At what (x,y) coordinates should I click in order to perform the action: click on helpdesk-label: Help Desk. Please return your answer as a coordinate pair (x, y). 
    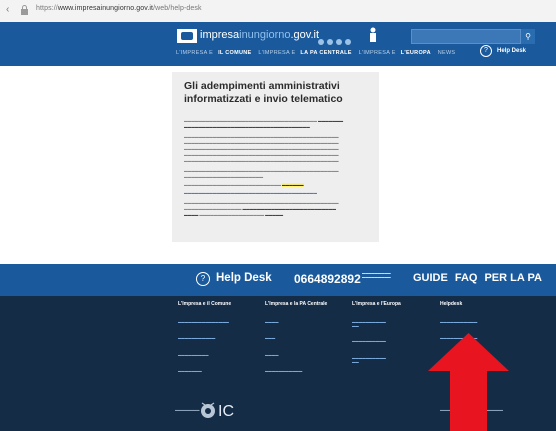
    Looking at the image, I should click on (244, 278).